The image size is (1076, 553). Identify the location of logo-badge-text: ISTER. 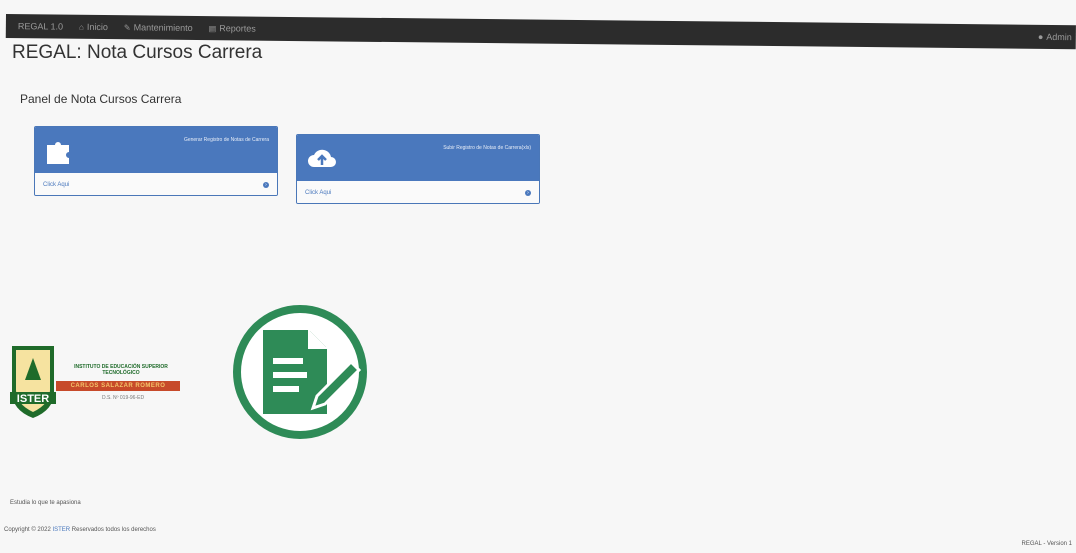
(33, 399).